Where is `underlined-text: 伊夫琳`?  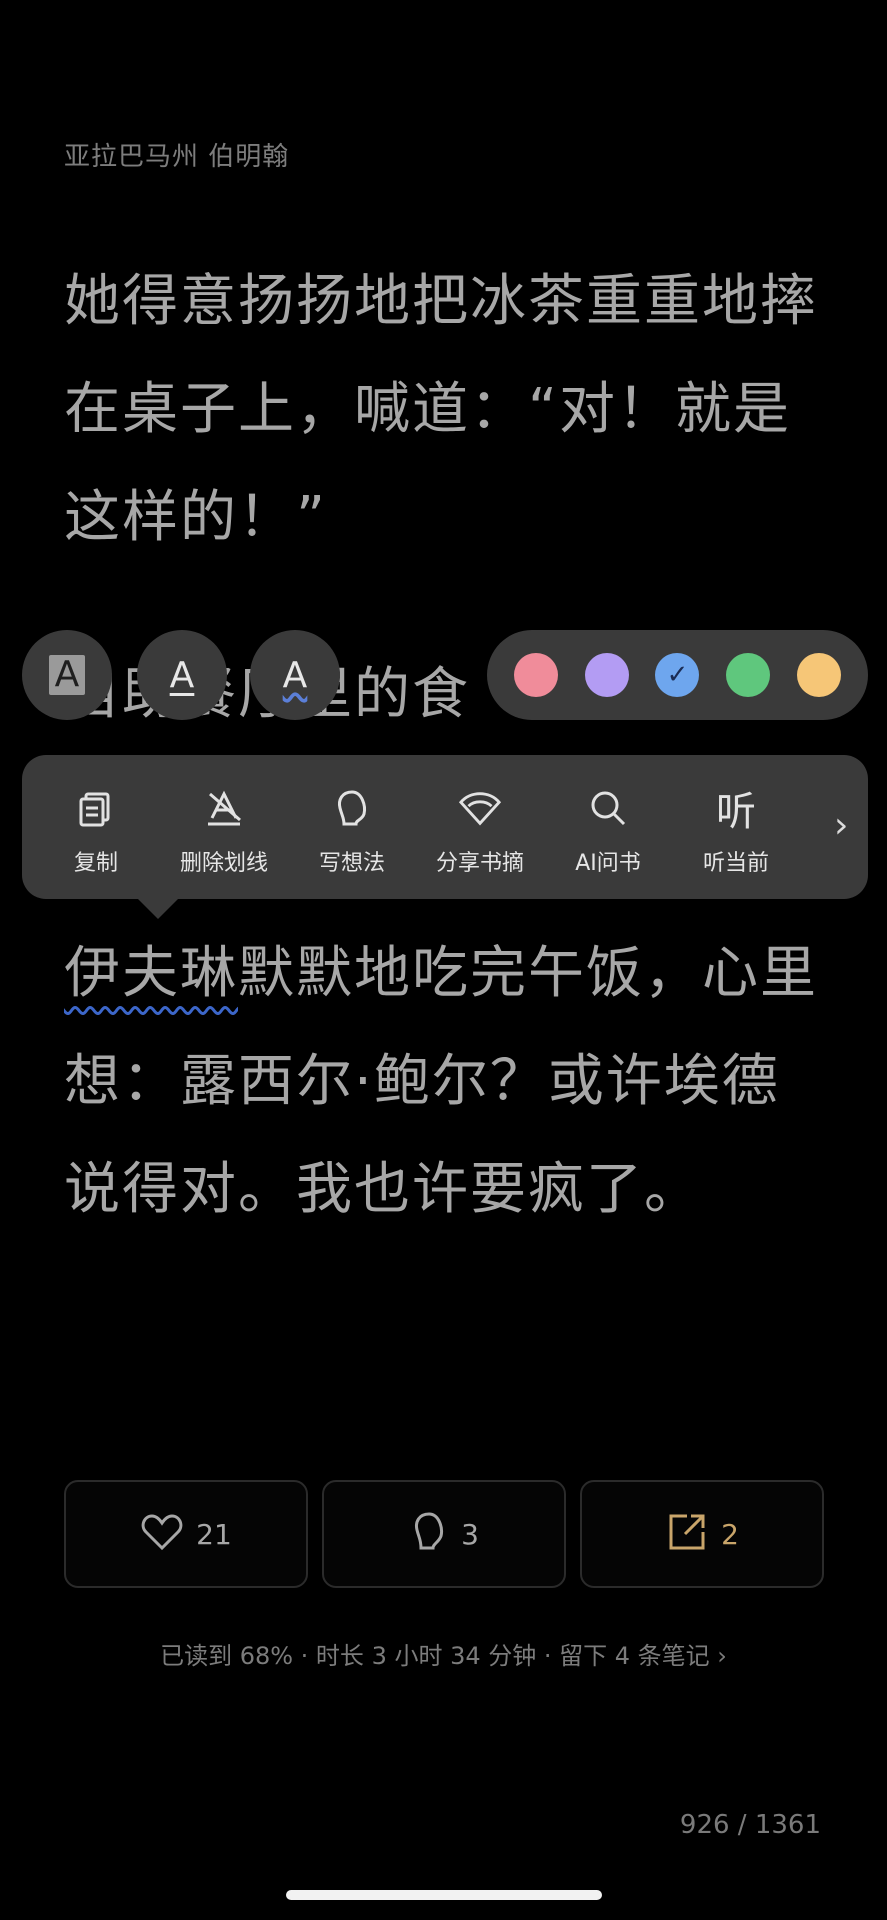 underlined-text: 伊夫琳 is located at coordinates (151, 973).